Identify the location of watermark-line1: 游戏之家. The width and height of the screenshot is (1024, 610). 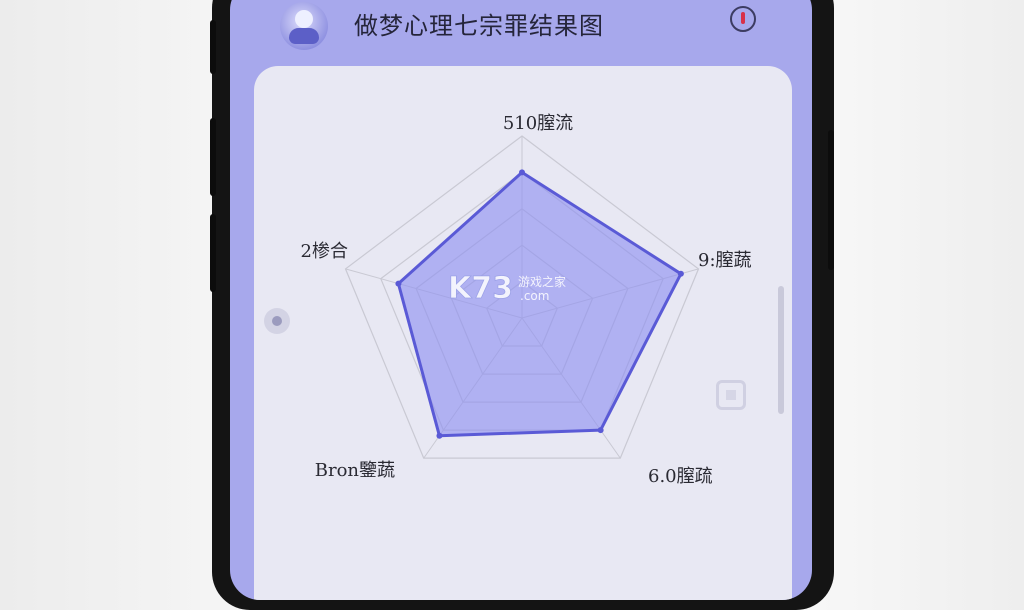
(542, 281).